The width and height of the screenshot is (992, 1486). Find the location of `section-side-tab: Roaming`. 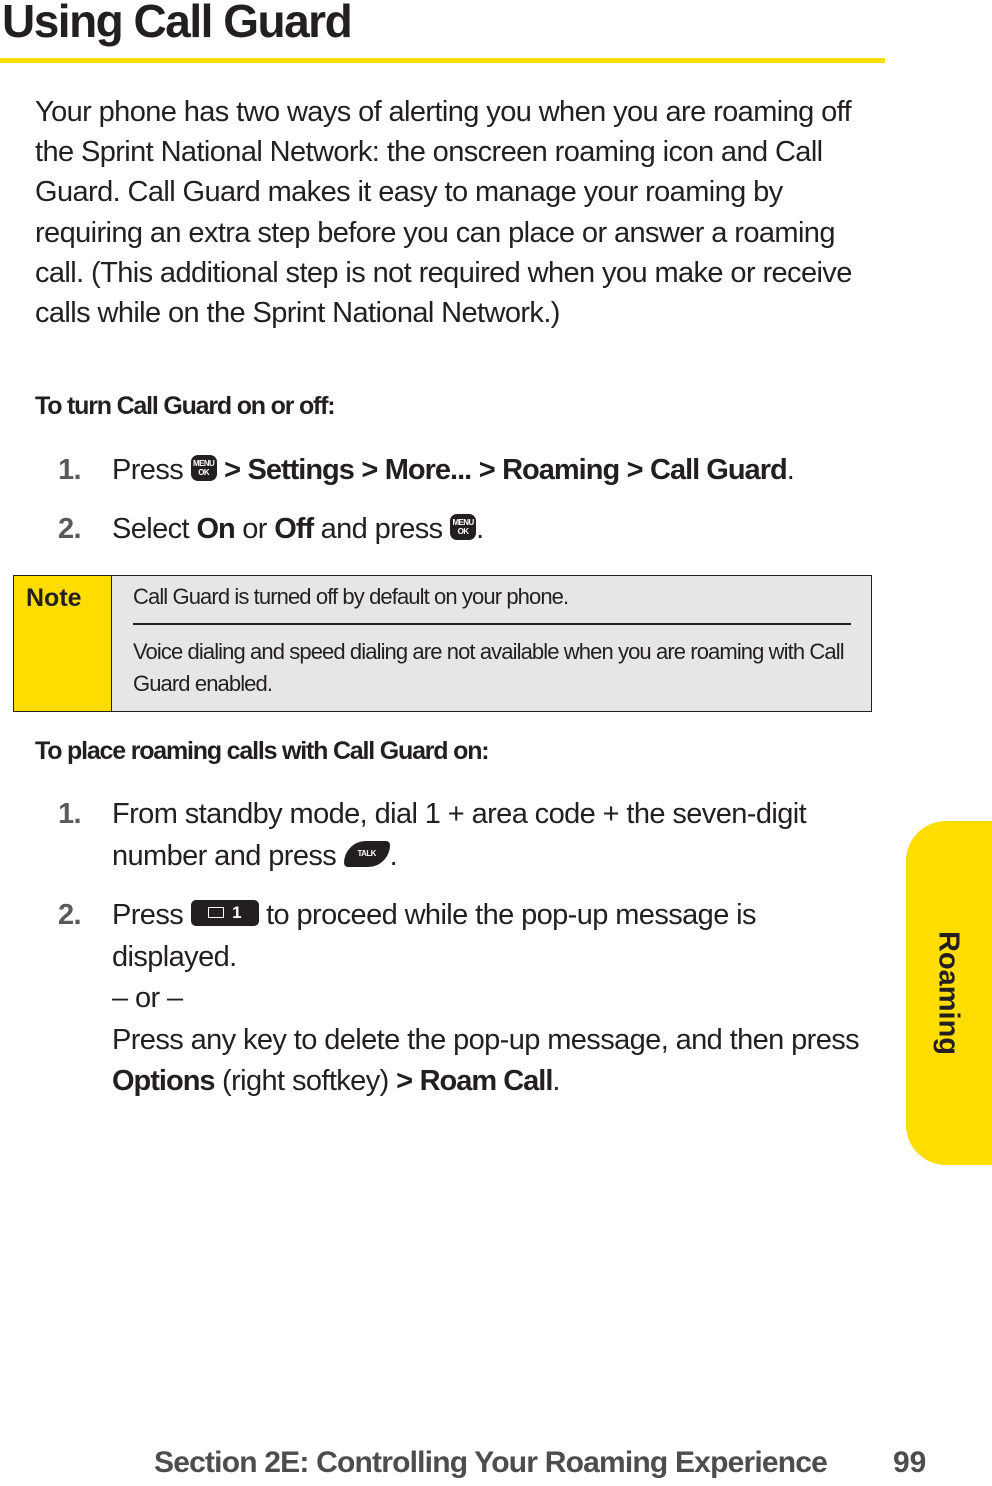

section-side-tab: Roaming is located at coordinates (949, 993).